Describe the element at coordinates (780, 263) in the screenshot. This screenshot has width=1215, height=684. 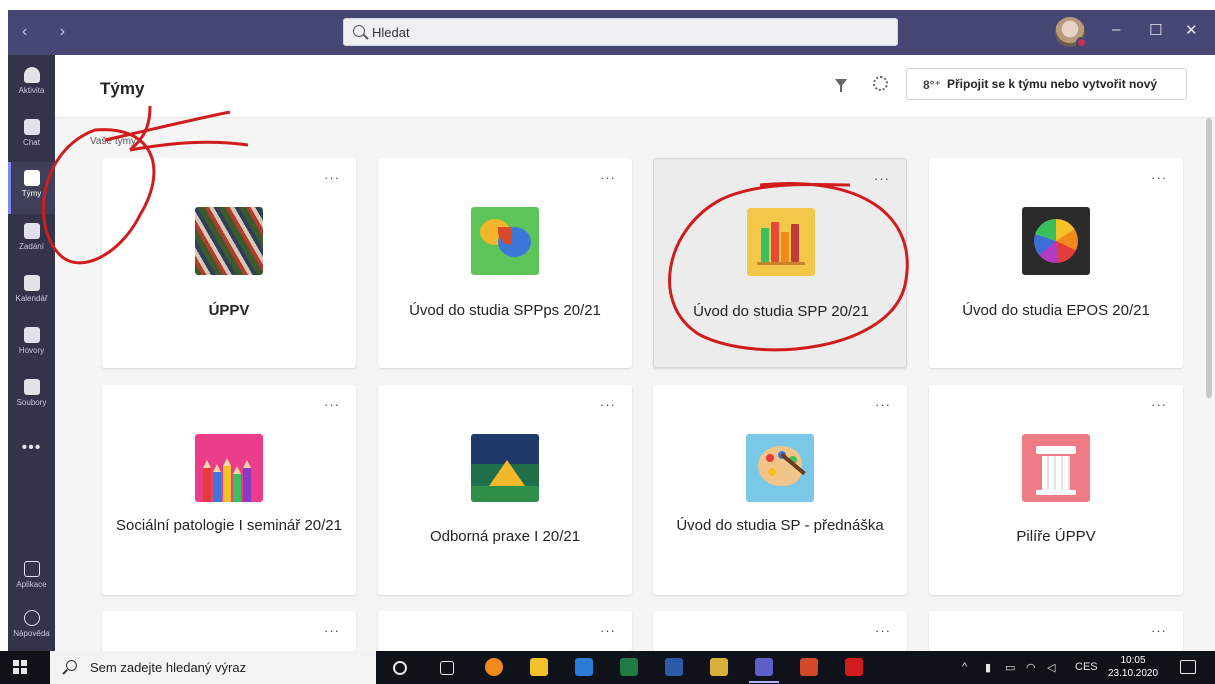
I see `team-card: ··· Úvod do studia SPP 20/21` at that location.